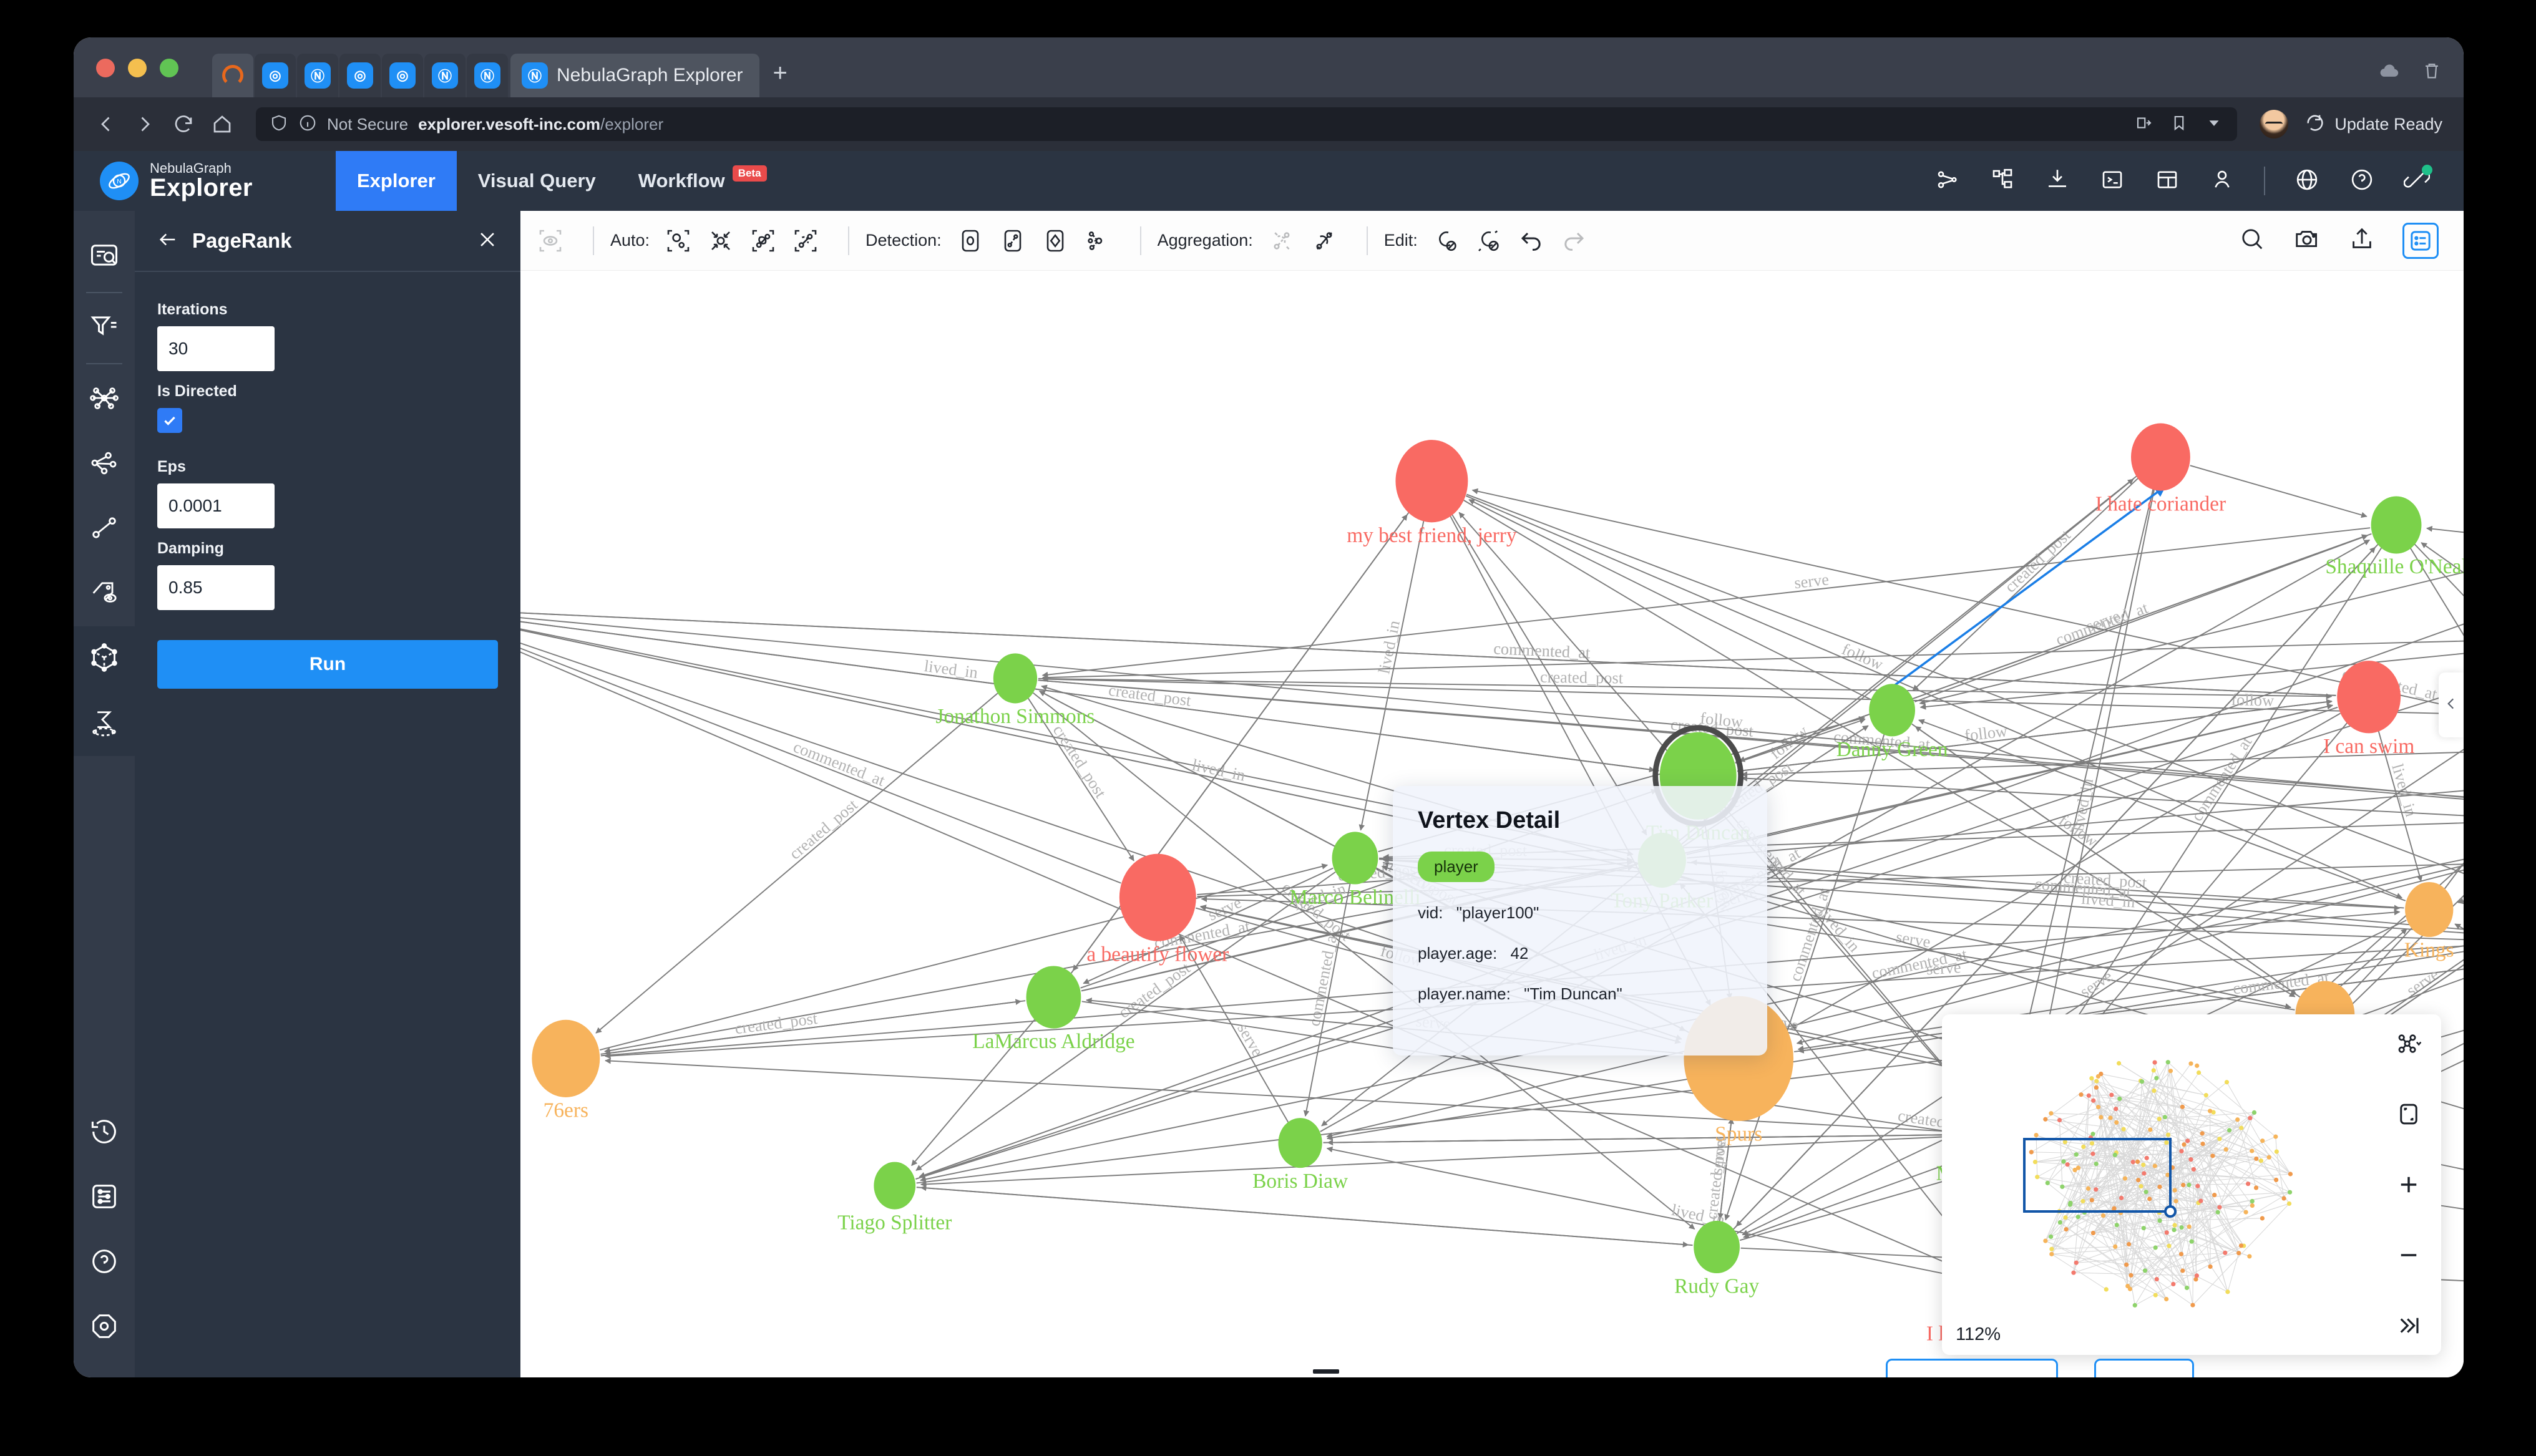  I want to click on bottom-button-primary, so click(1972, 1368).